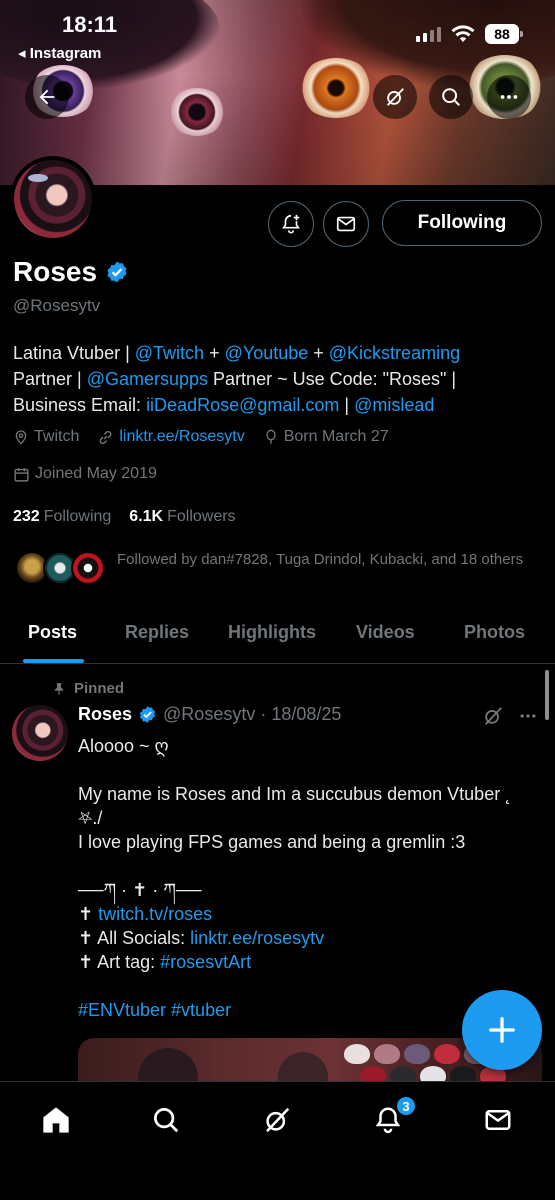  I want to click on post-link-twitch: twitch.tv/roses, so click(155, 914).